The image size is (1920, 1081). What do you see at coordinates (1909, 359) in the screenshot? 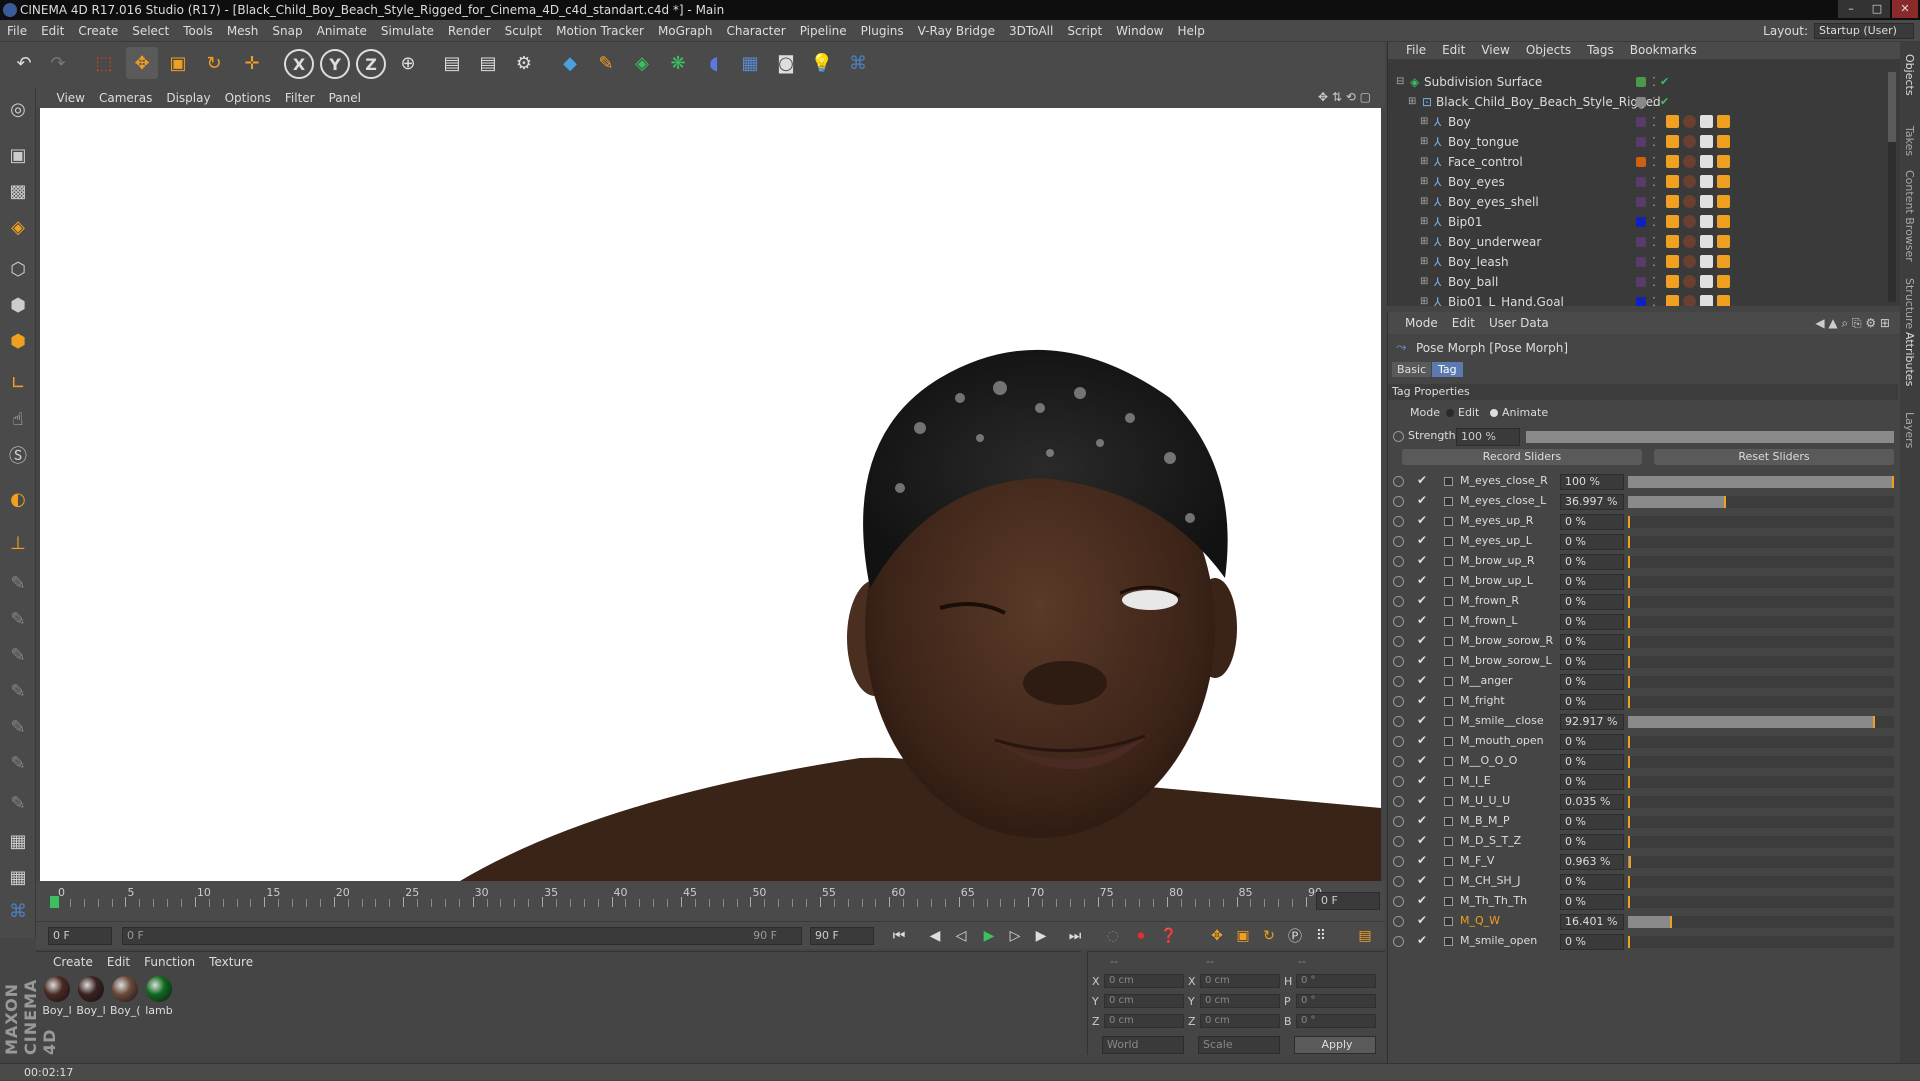
I see `tab-attributes: Attributes` at bounding box center [1909, 359].